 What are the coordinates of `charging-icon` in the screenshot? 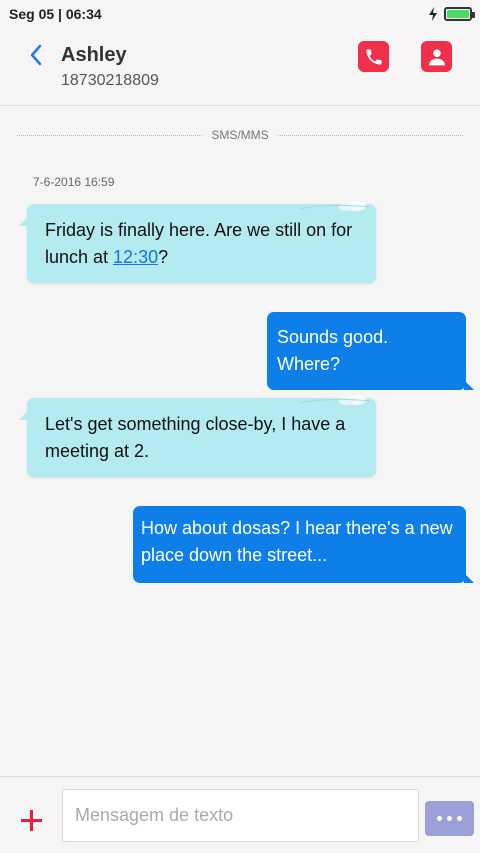 It's located at (433, 14).